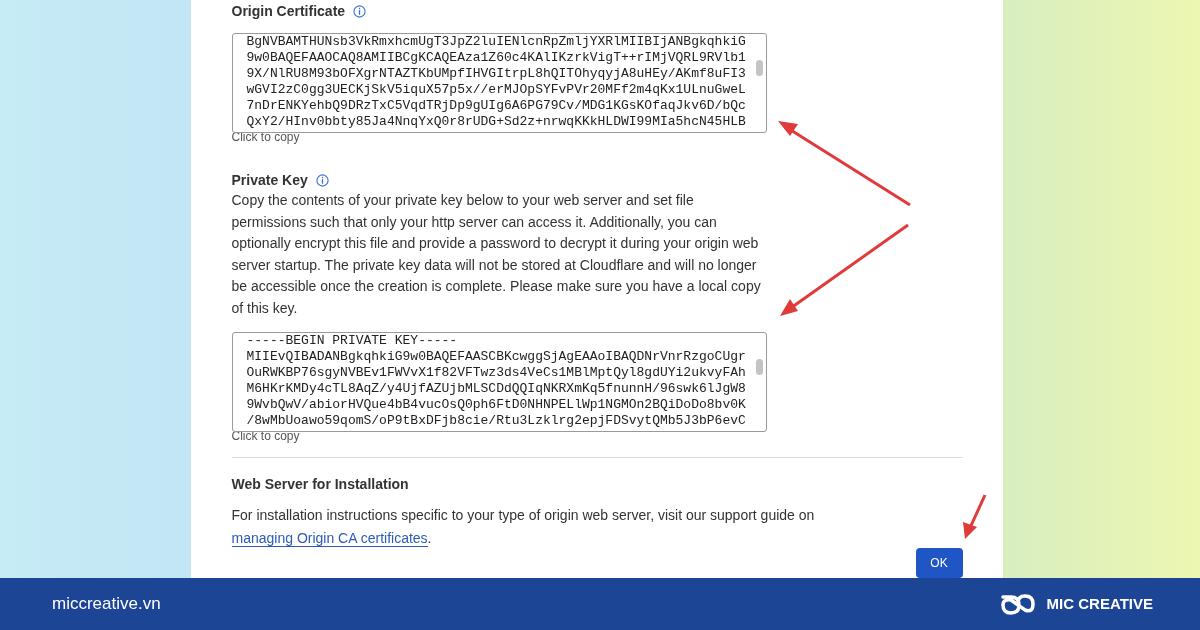 This screenshot has height=630, width=1200. I want to click on key-text-line: QxY2/HInv0bbty85Ja4NnqYxQ0r8rUDG+Sd2z+nrwqKKkHLDWI99MIa5hcN45HLB, so click(496, 122).